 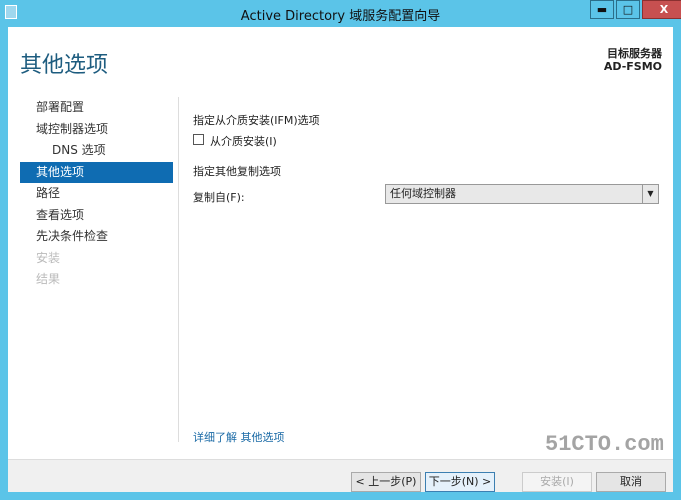 What do you see at coordinates (604, 444) in the screenshot?
I see `watermark: 51CTO.com` at bounding box center [604, 444].